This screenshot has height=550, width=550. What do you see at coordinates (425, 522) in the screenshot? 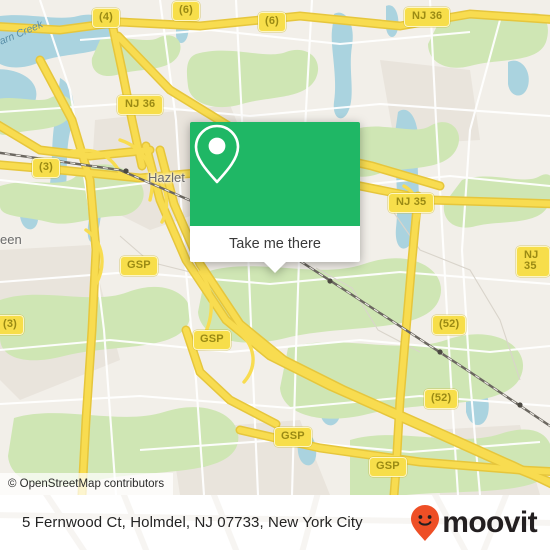
I see `moovit-smiley-pin-icon` at bounding box center [425, 522].